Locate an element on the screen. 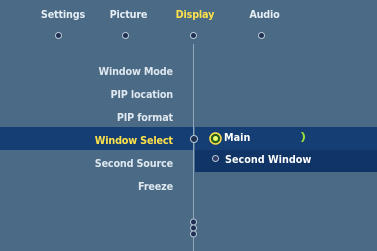 Image resolution: width=377 pixels, height=251 pixels. submenu-selection-highlight is located at coordinates (286, 138).